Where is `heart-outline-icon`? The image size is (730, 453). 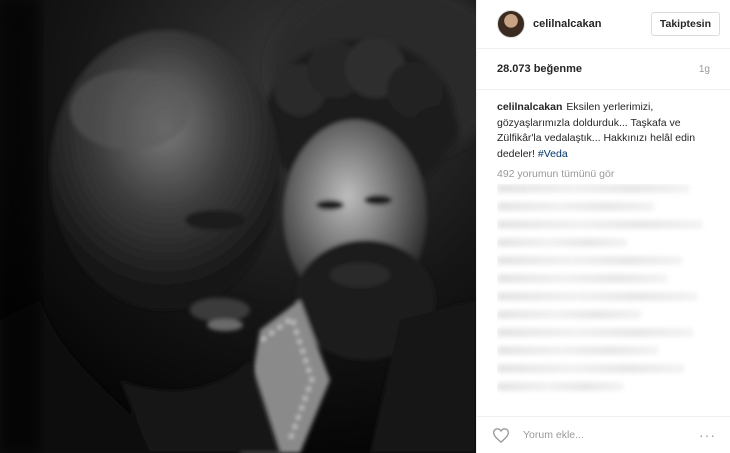
heart-outline-icon is located at coordinates (501, 435).